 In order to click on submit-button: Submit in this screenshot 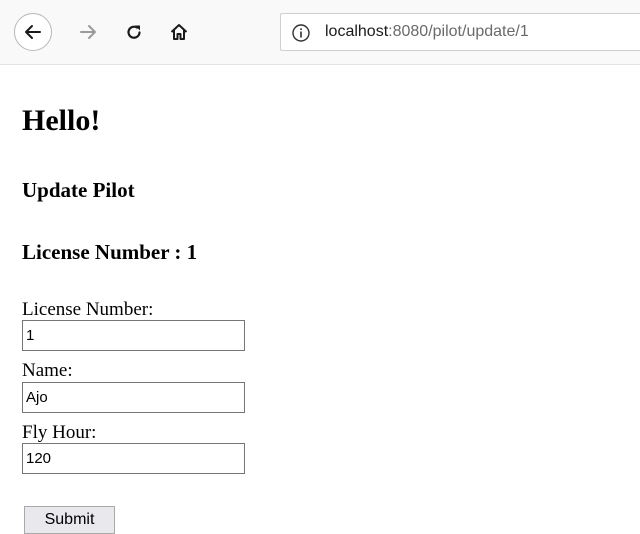, I will do `click(69, 520)`.